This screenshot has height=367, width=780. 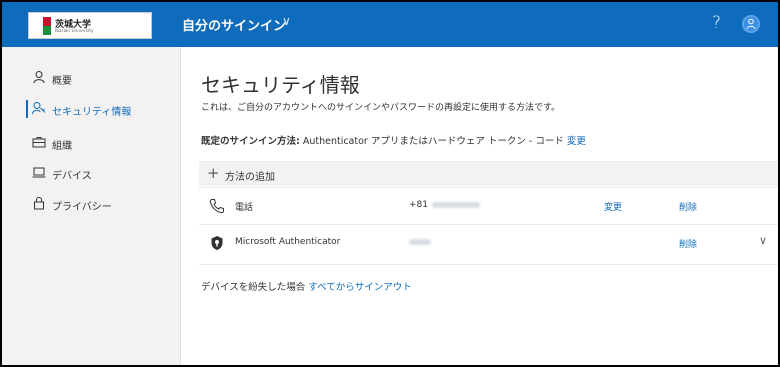 What do you see at coordinates (217, 206) in the screenshot?
I see `phone-icon` at bounding box center [217, 206].